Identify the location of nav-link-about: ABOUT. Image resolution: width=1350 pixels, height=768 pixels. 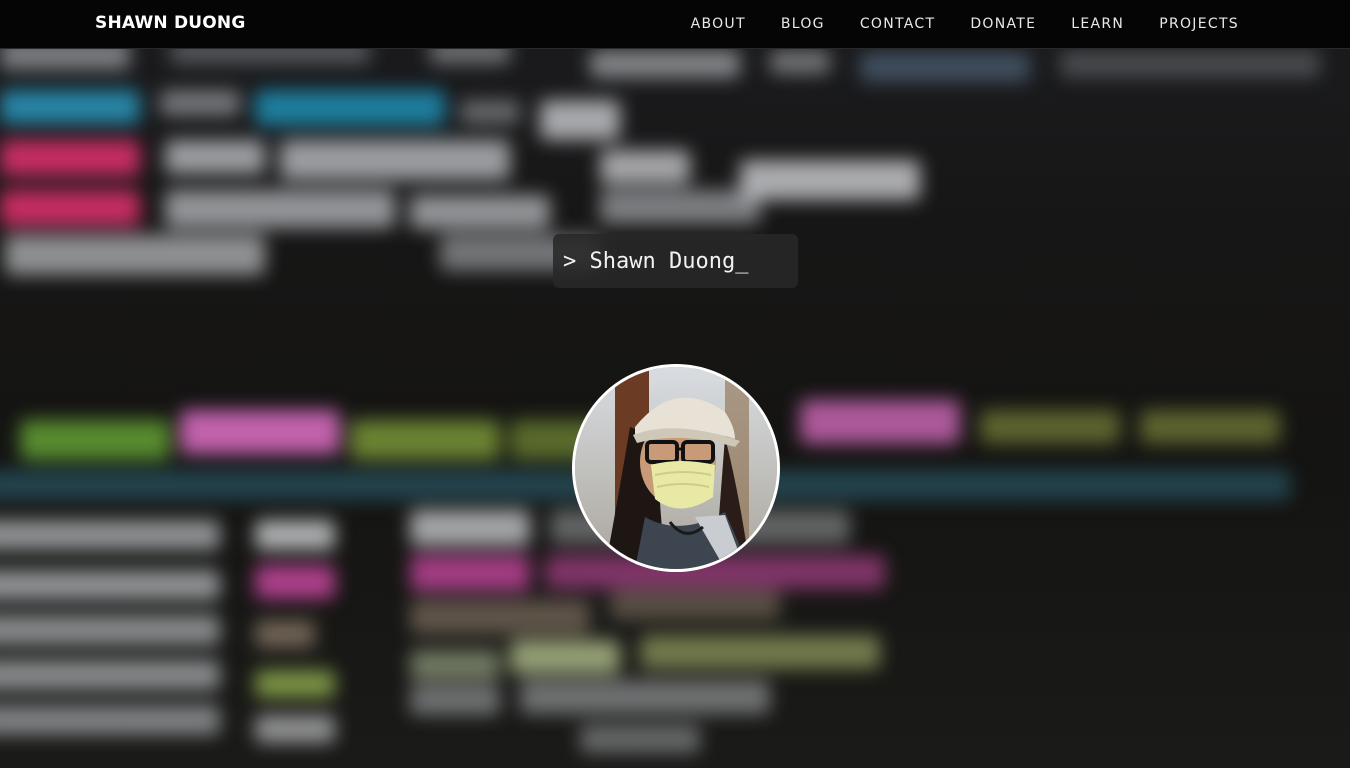
(718, 24).